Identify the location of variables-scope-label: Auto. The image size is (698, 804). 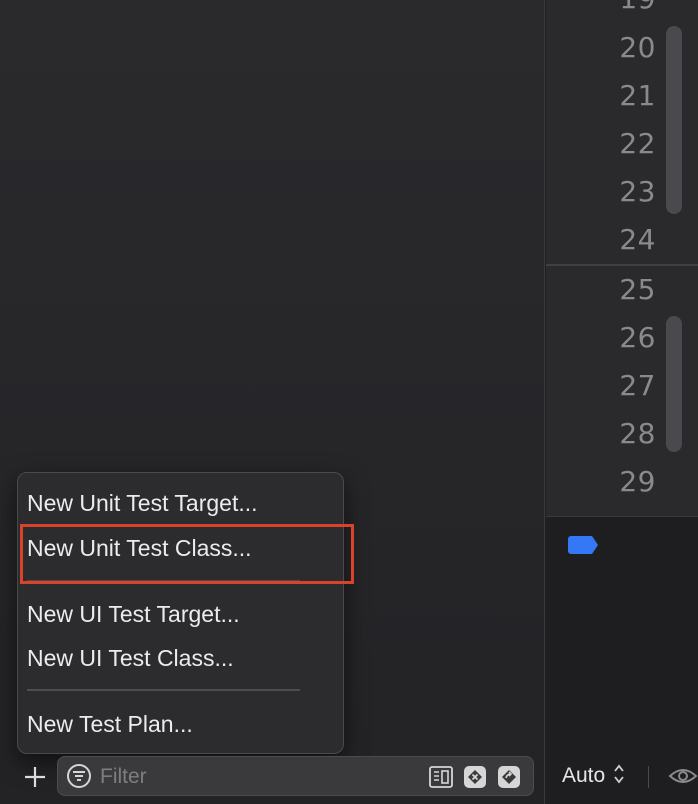
(583, 776).